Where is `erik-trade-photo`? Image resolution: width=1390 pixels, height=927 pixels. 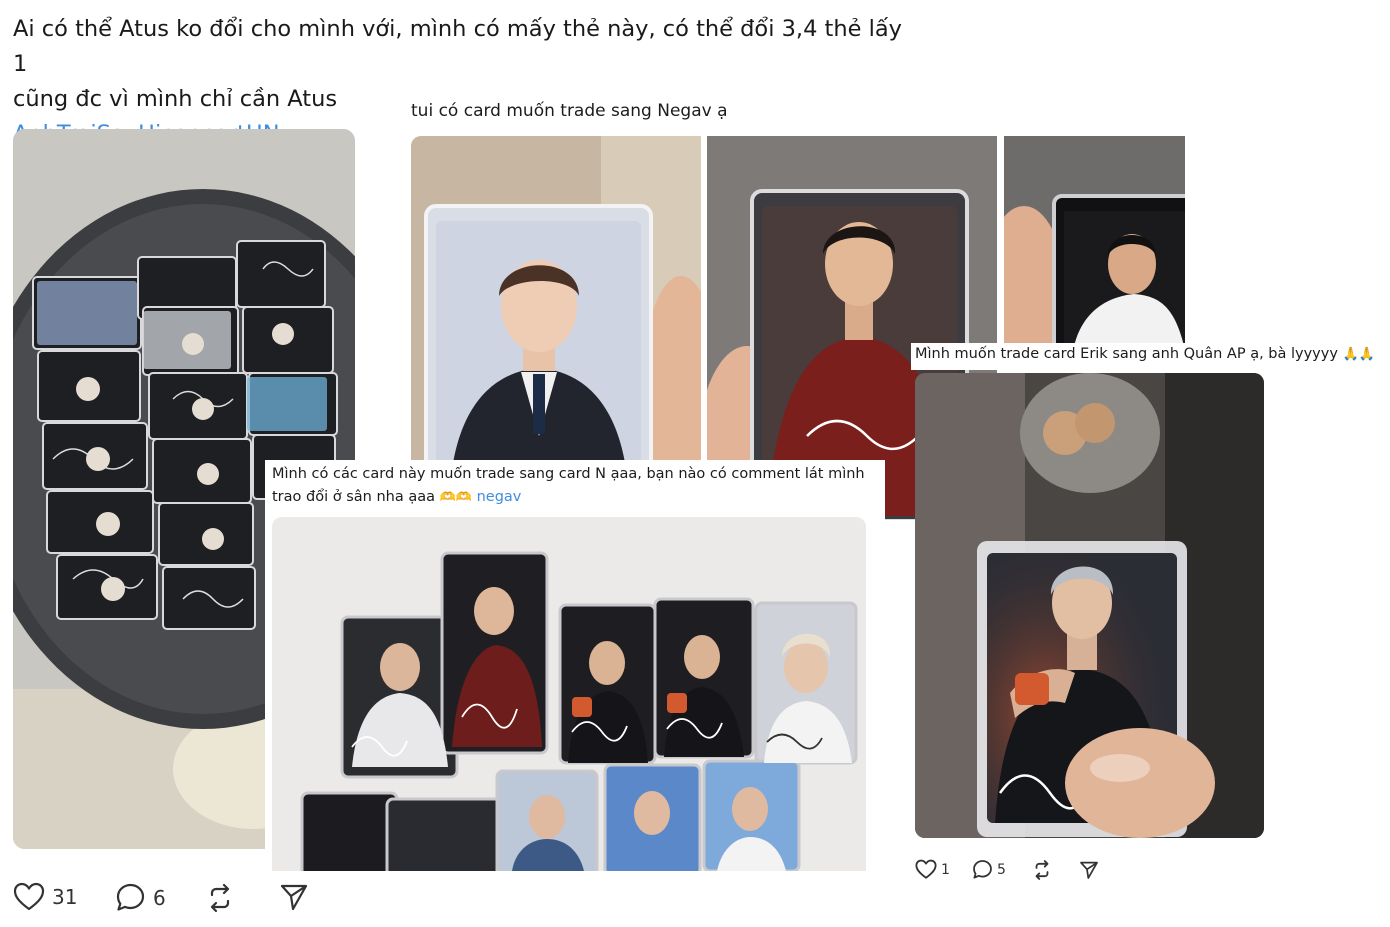 erik-trade-photo is located at coordinates (1089, 605).